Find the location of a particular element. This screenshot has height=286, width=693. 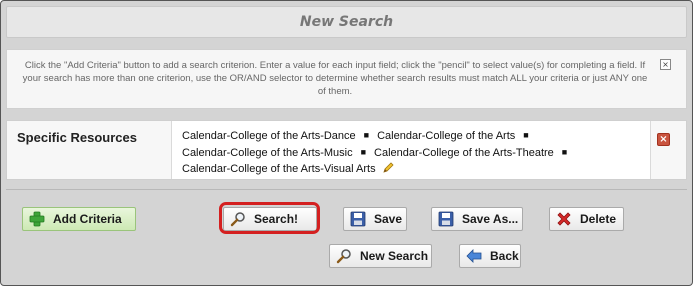

divider is located at coordinates (346, 189).